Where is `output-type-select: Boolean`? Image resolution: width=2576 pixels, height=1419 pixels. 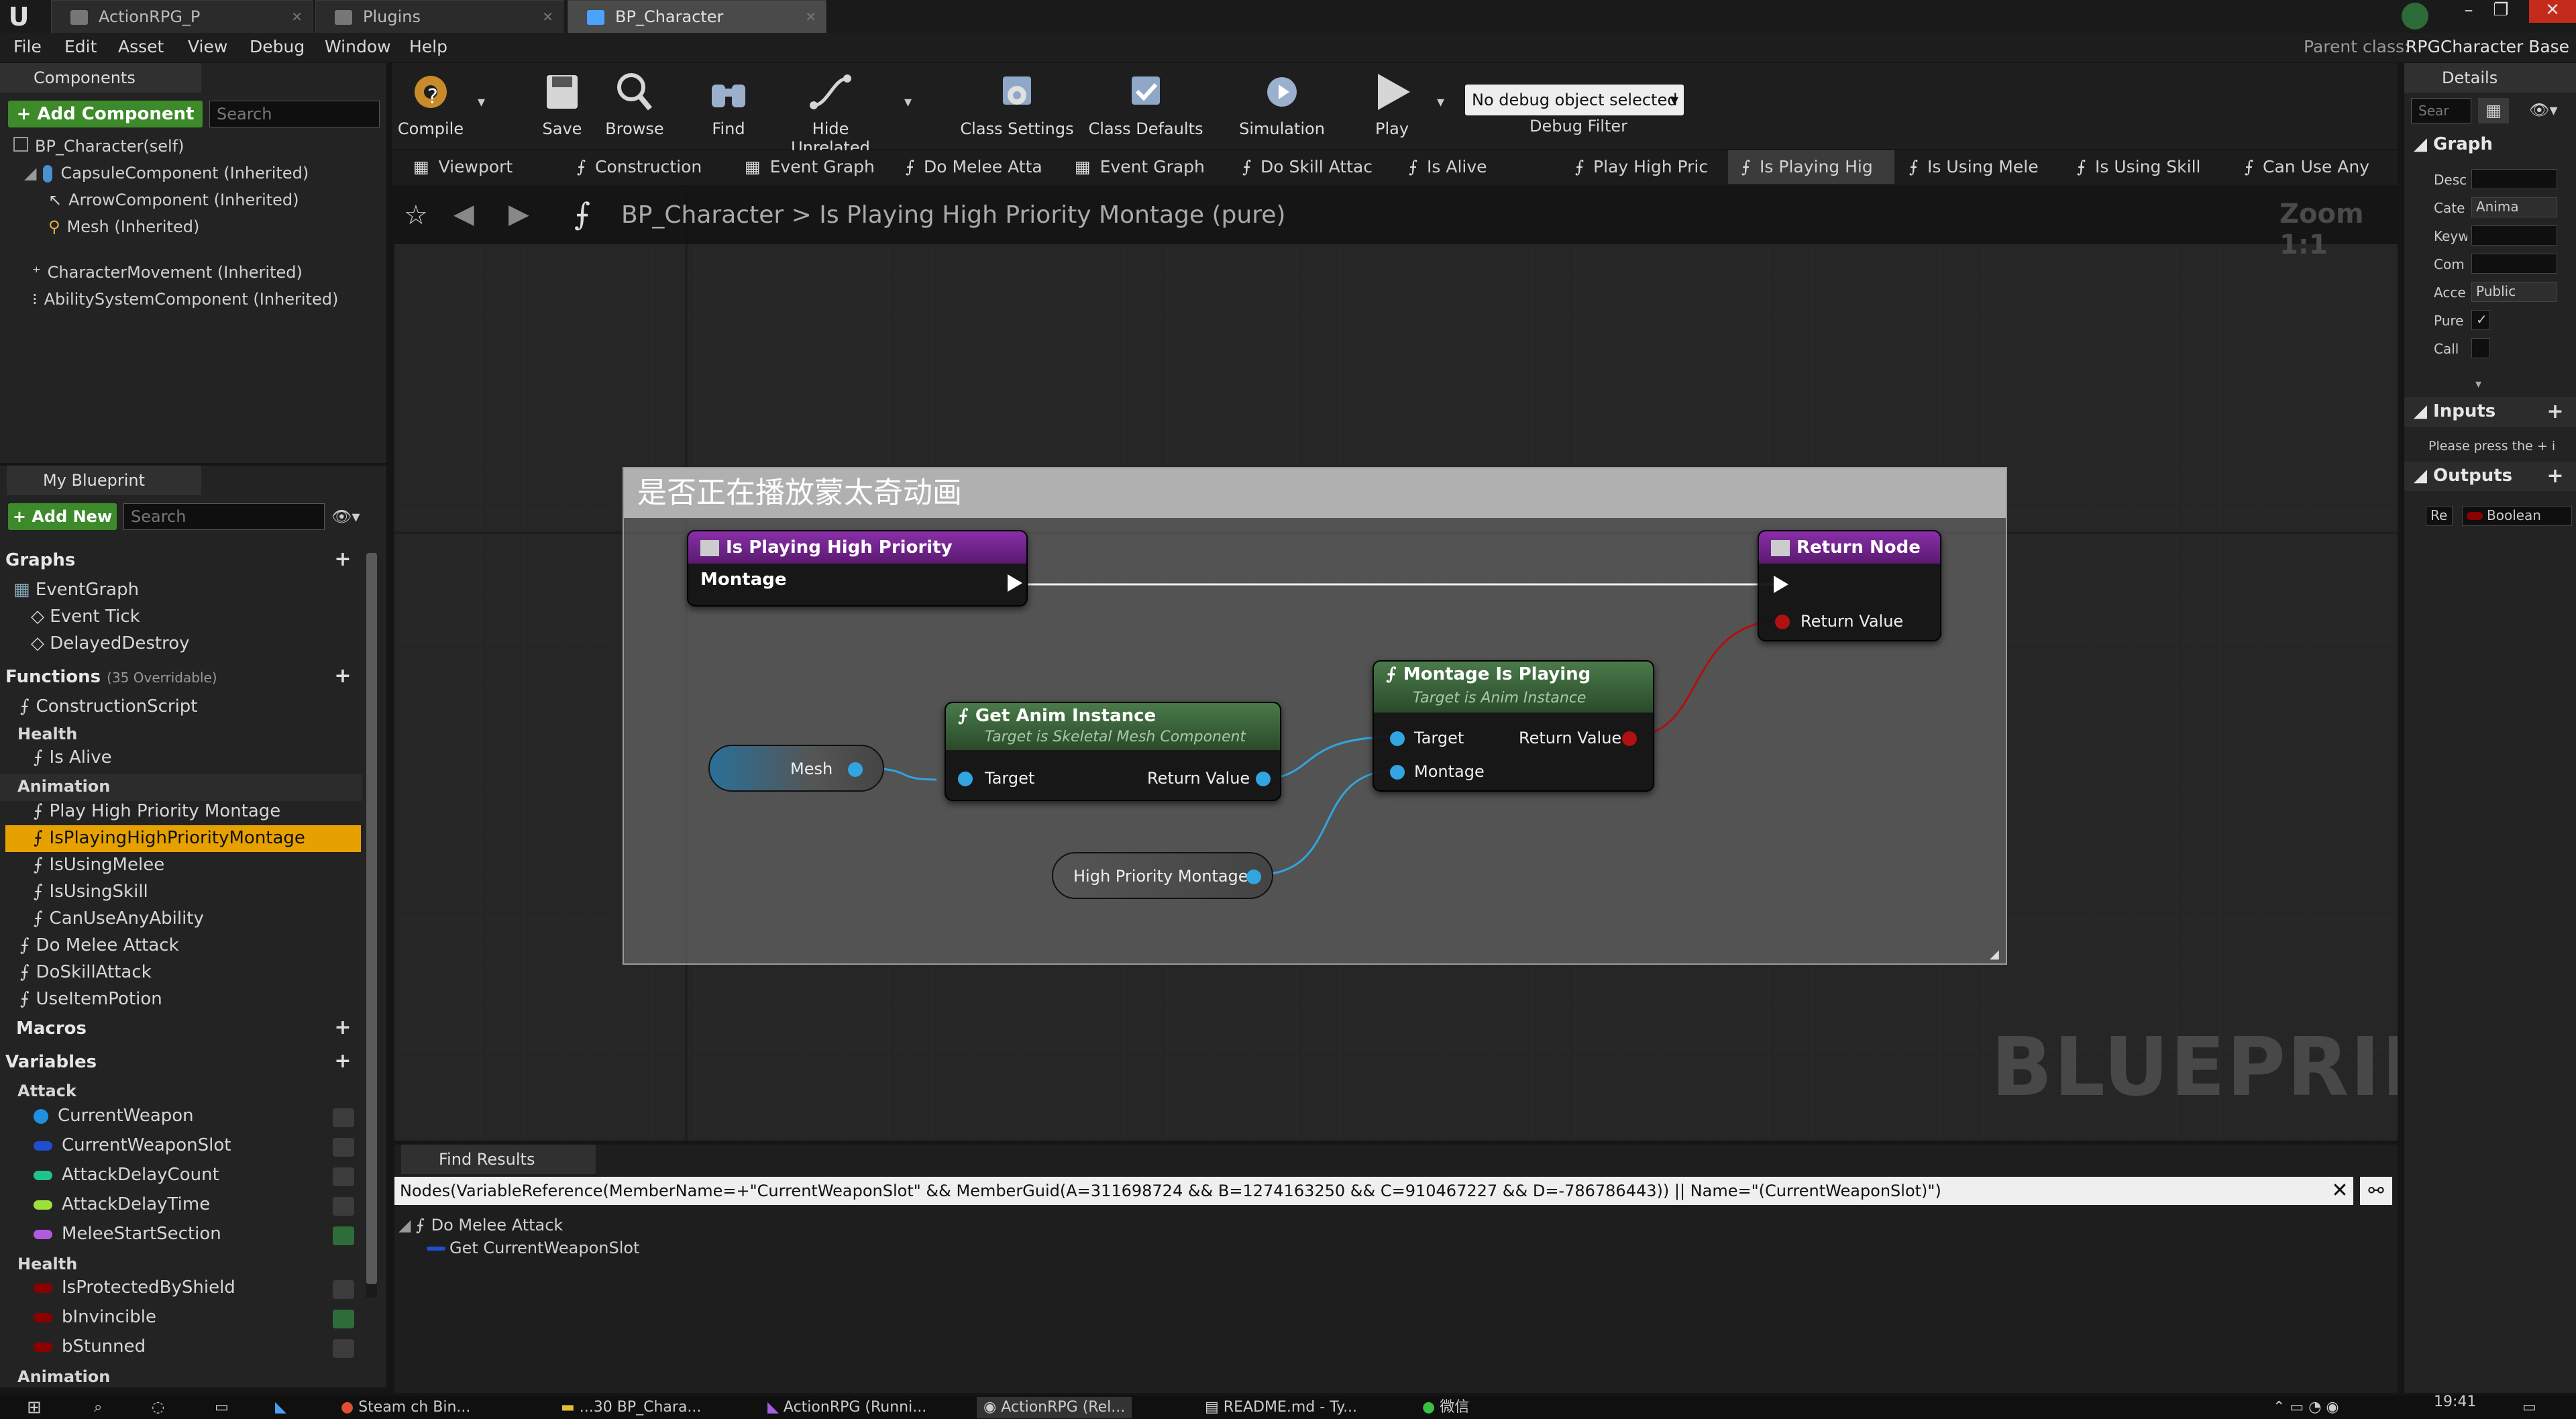
output-type-select: Boolean is located at coordinates (2517, 516).